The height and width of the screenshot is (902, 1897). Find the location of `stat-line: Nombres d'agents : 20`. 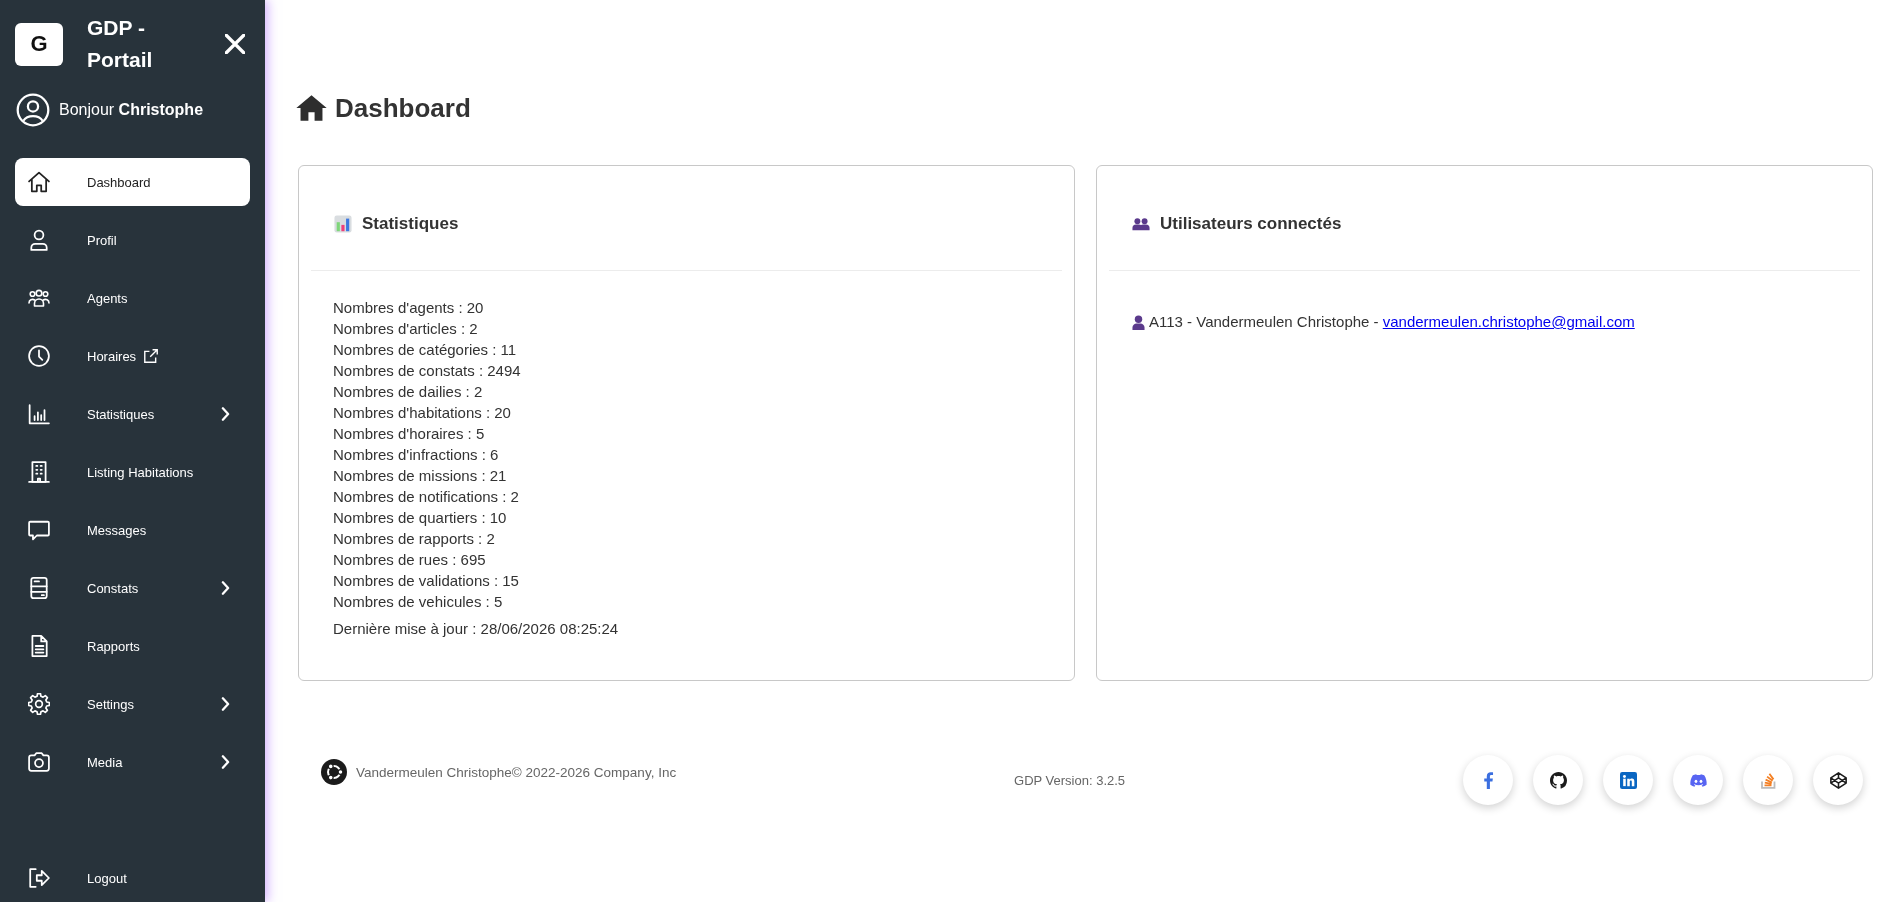

stat-line: Nombres d'agents : 20 is located at coordinates (409, 308).